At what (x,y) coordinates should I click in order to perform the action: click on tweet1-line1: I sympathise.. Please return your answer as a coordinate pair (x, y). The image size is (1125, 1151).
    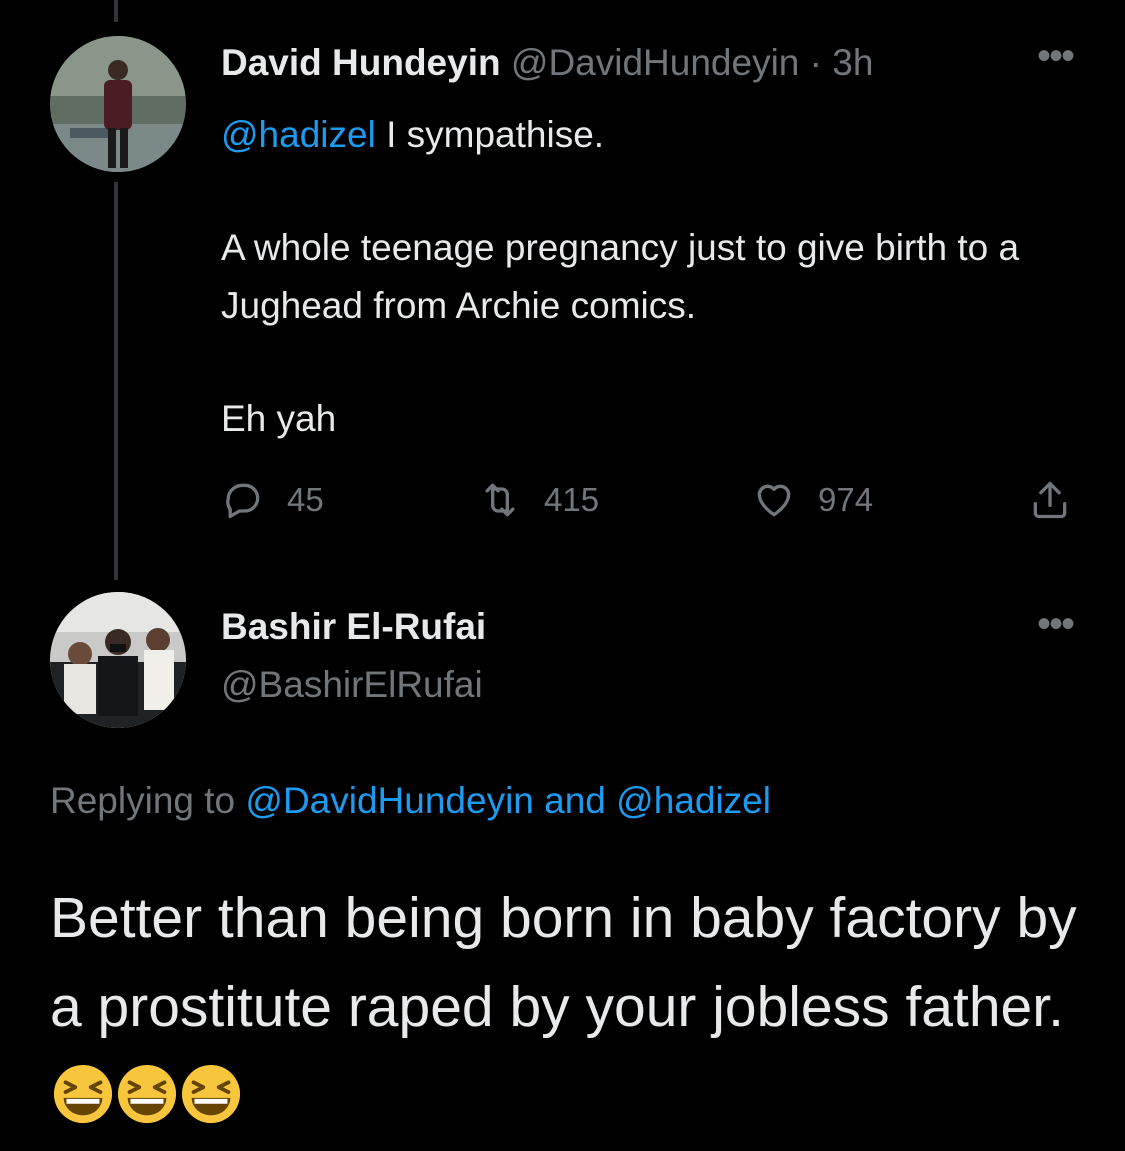
    Looking at the image, I should click on (490, 134).